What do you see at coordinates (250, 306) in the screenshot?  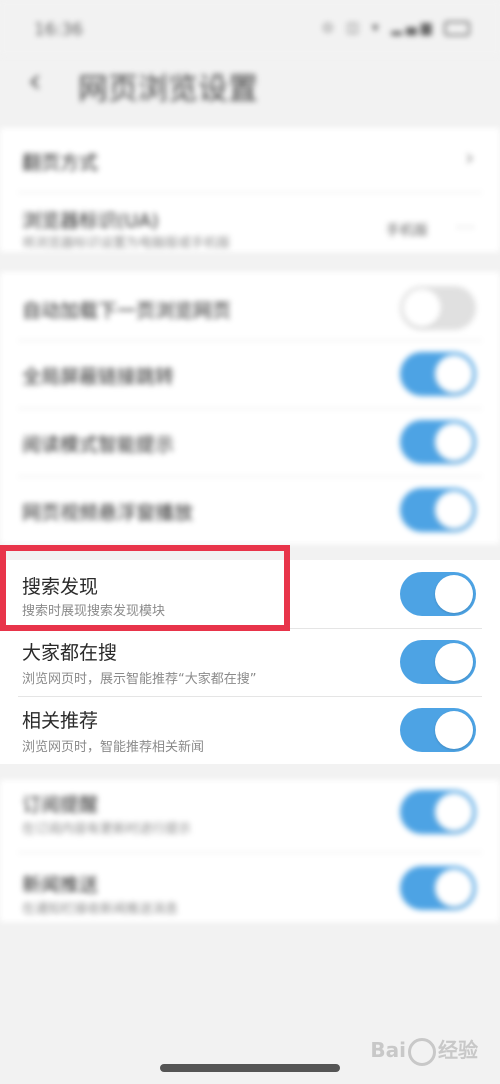 I see `row-auto-load: 自动加载下一页浏览网页` at bounding box center [250, 306].